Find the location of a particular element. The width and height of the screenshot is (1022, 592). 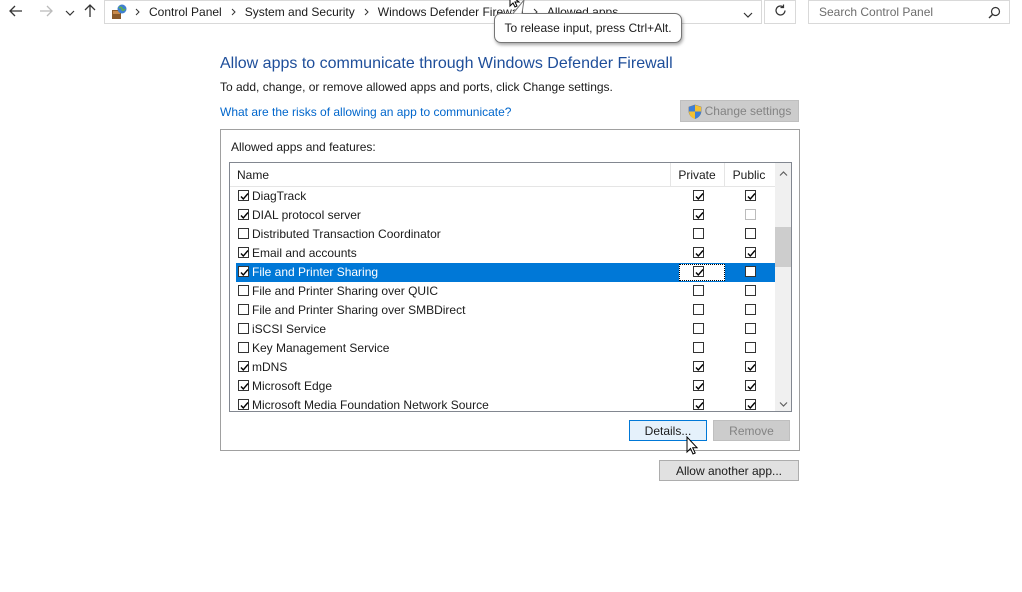

scroll-down-button is located at coordinates (783, 402).